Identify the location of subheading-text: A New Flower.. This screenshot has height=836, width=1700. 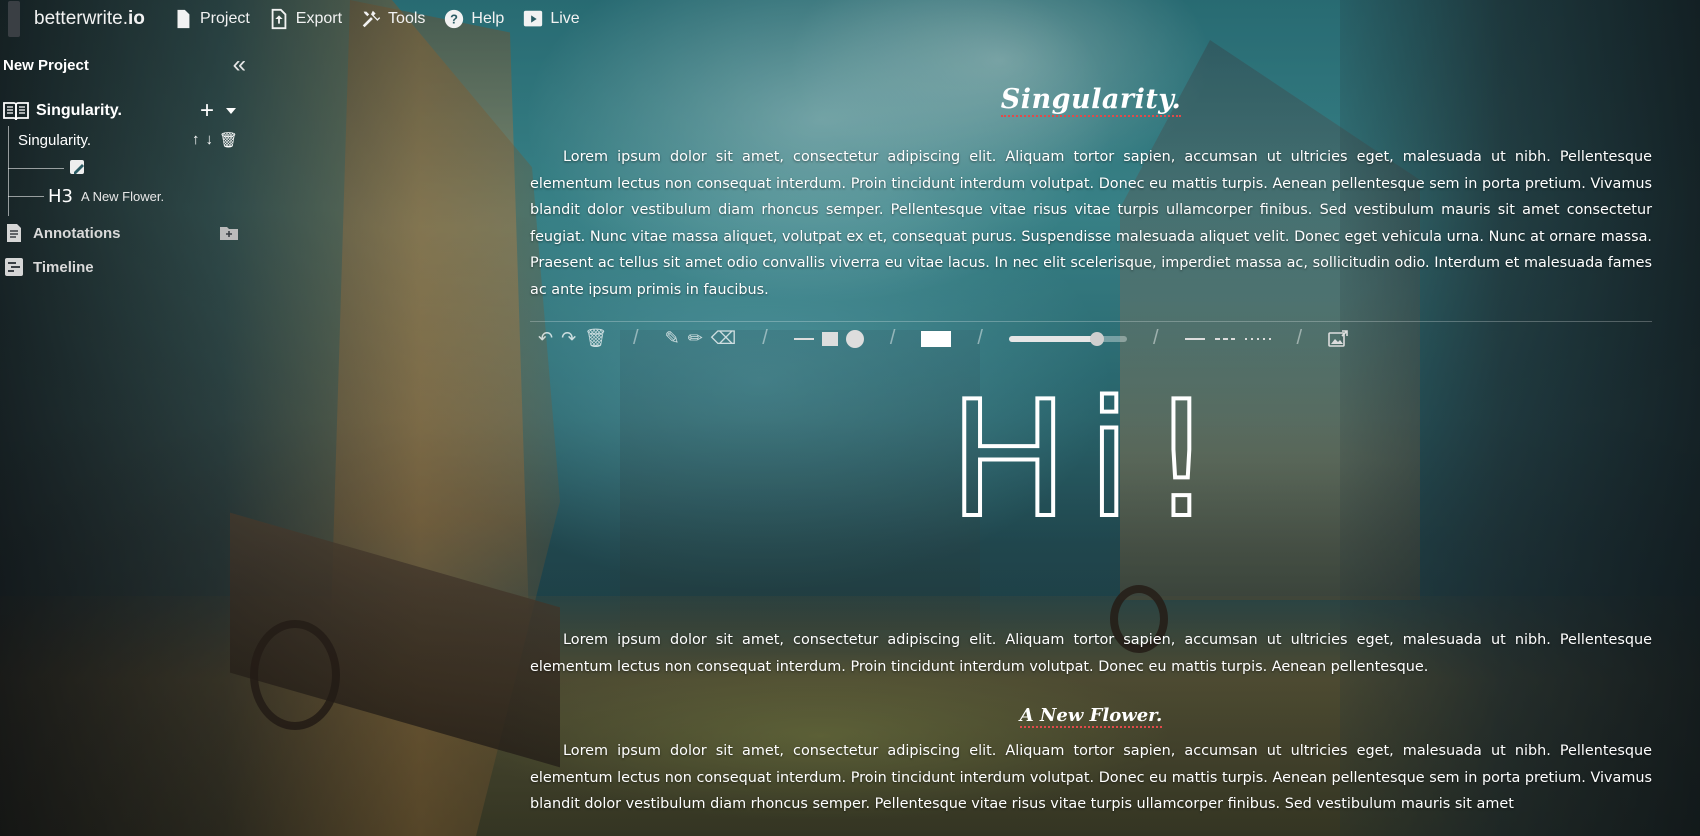
(1091, 716).